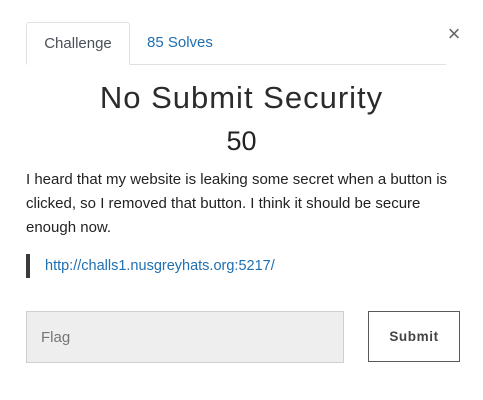 The width and height of the screenshot is (483, 400). I want to click on flag-input, so click(185, 337).